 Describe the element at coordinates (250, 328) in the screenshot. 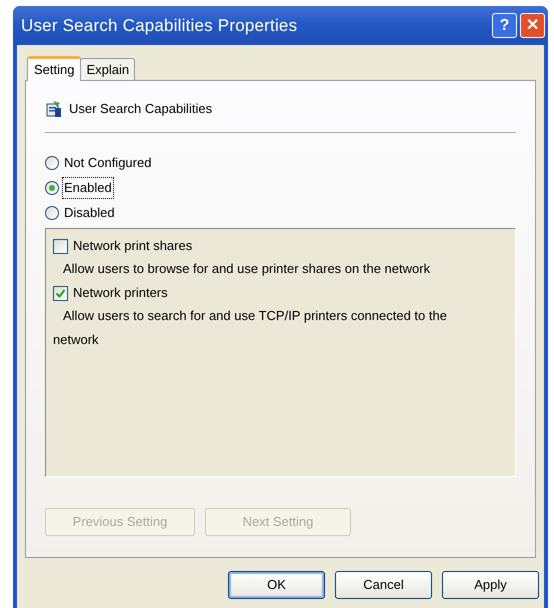

I see `setting-description: Allow users to search for and use TCP/IP printers connected to the network` at that location.